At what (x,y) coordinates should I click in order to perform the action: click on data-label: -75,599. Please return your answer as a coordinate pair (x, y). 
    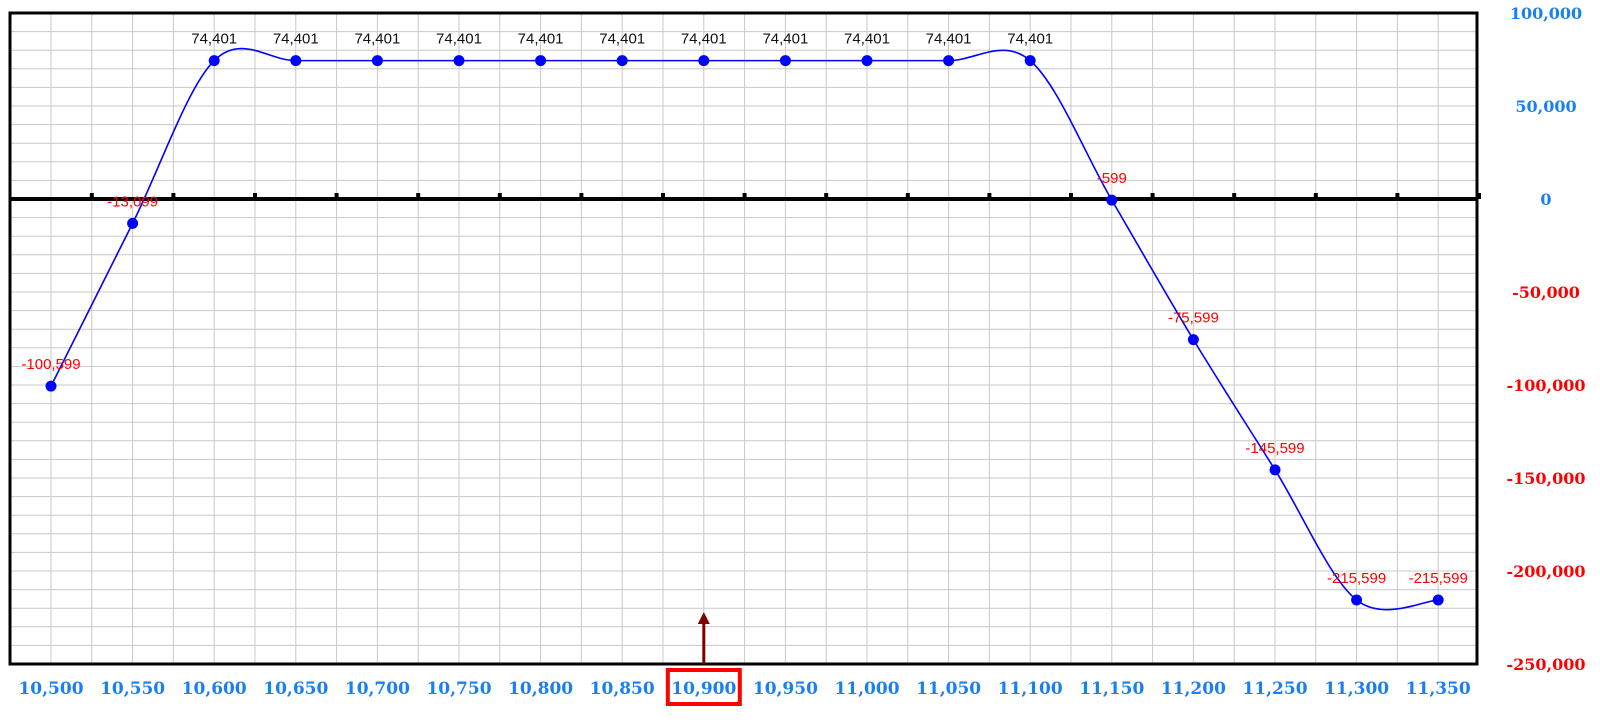
    Looking at the image, I should click on (1193, 318).